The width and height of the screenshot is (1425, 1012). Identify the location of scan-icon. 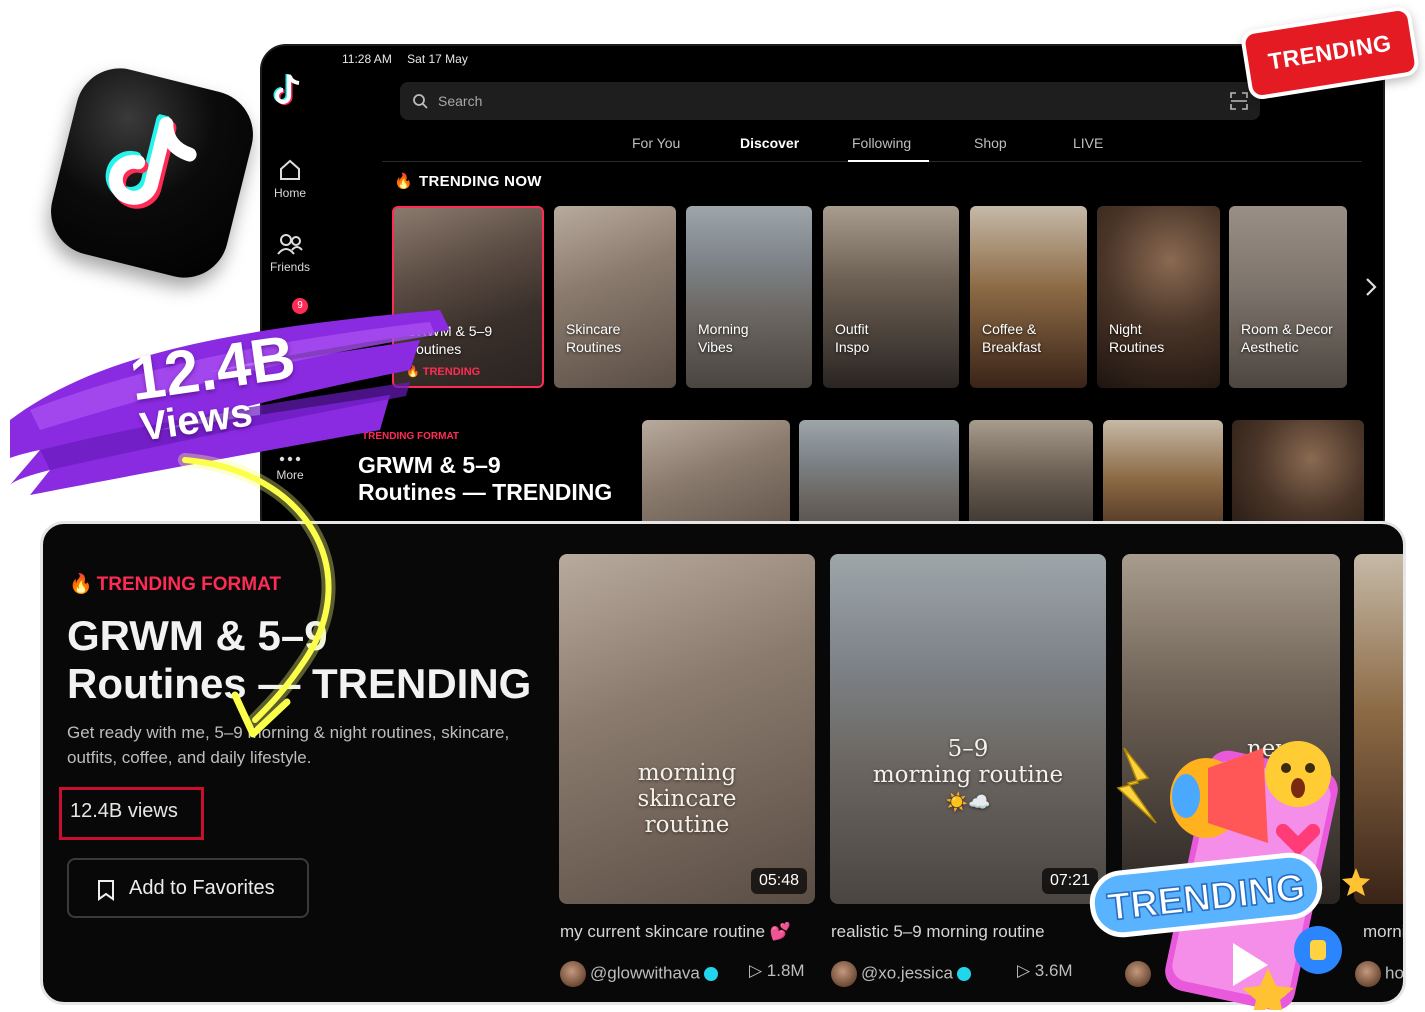
(1239, 101).